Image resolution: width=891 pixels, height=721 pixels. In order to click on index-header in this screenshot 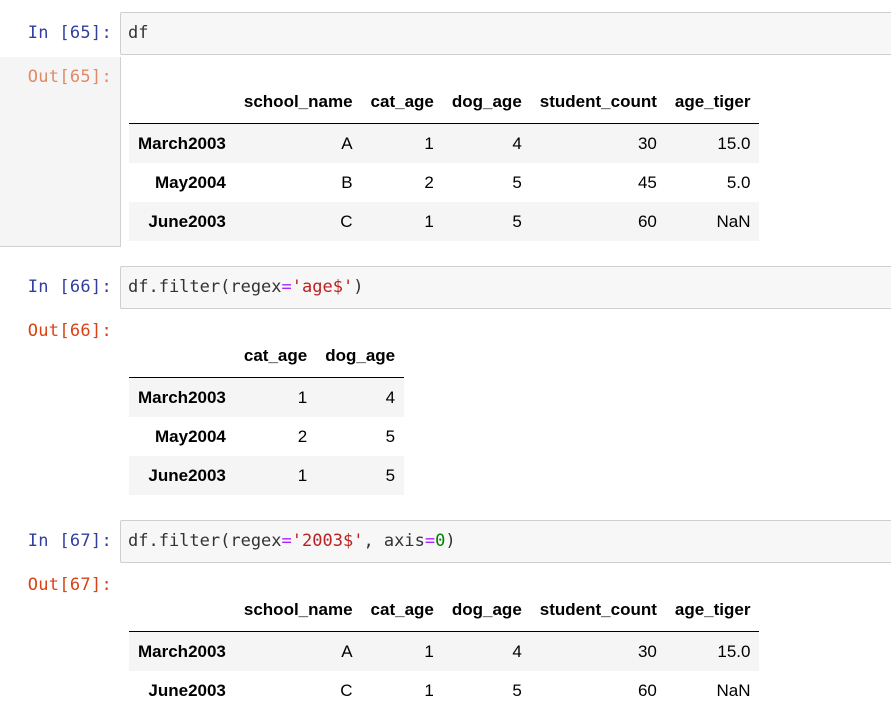, I will do `click(182, 610)`.